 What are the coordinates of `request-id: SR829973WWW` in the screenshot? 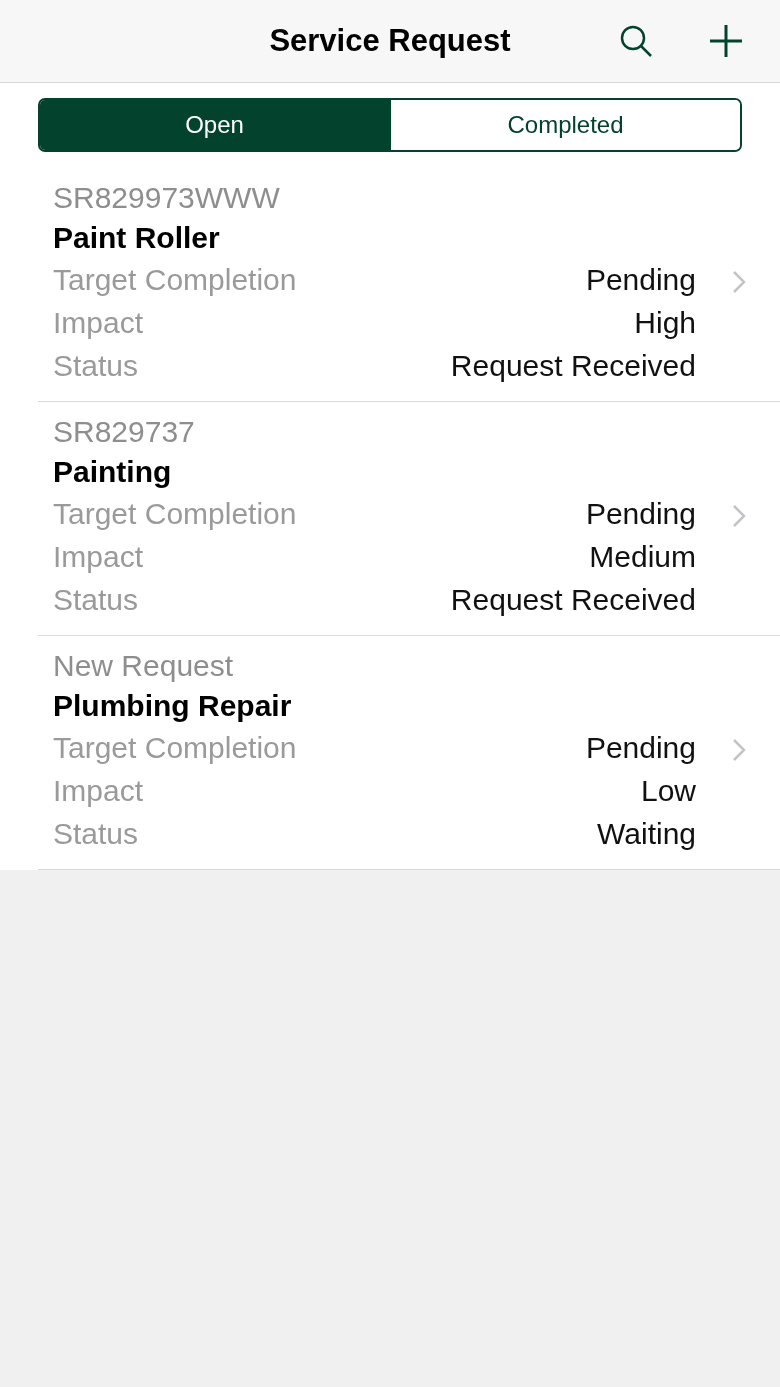 It's located at (167, 198).